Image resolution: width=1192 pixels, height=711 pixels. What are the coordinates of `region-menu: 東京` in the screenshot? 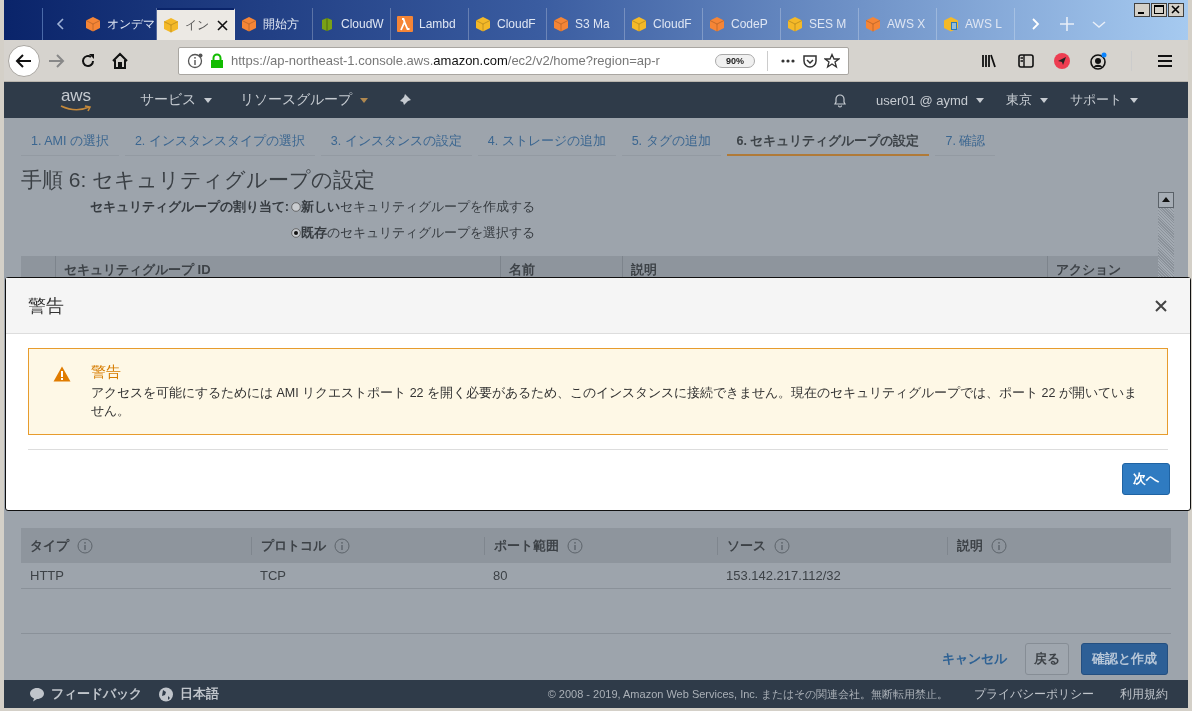 It's located at (1019, 100).